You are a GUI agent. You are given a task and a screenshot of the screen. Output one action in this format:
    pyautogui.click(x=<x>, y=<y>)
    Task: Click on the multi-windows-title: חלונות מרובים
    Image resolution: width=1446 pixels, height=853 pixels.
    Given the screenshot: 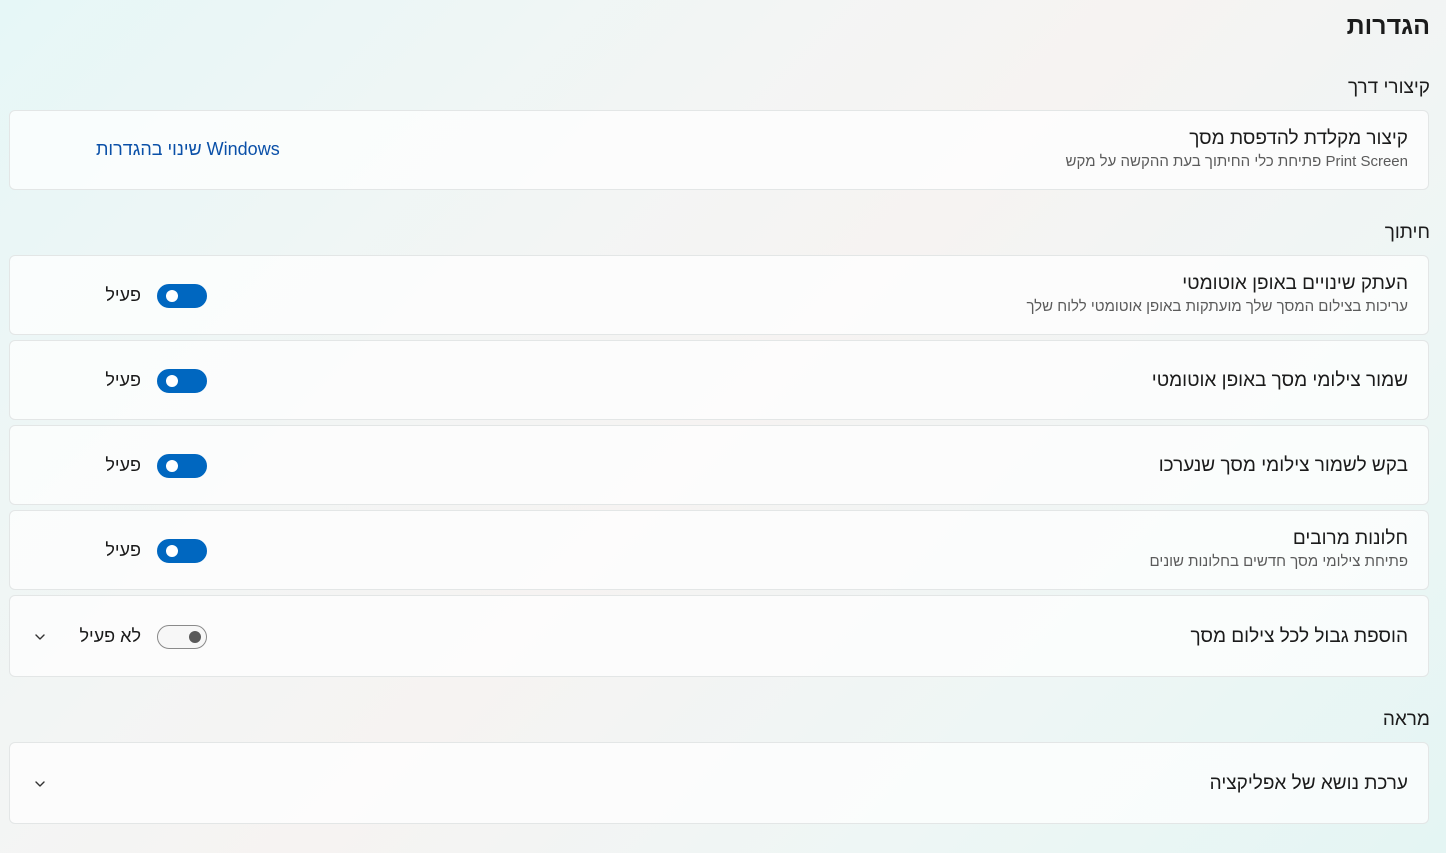 What is the action you would take?
    pyautogui.click(x=1350, y=538)
    